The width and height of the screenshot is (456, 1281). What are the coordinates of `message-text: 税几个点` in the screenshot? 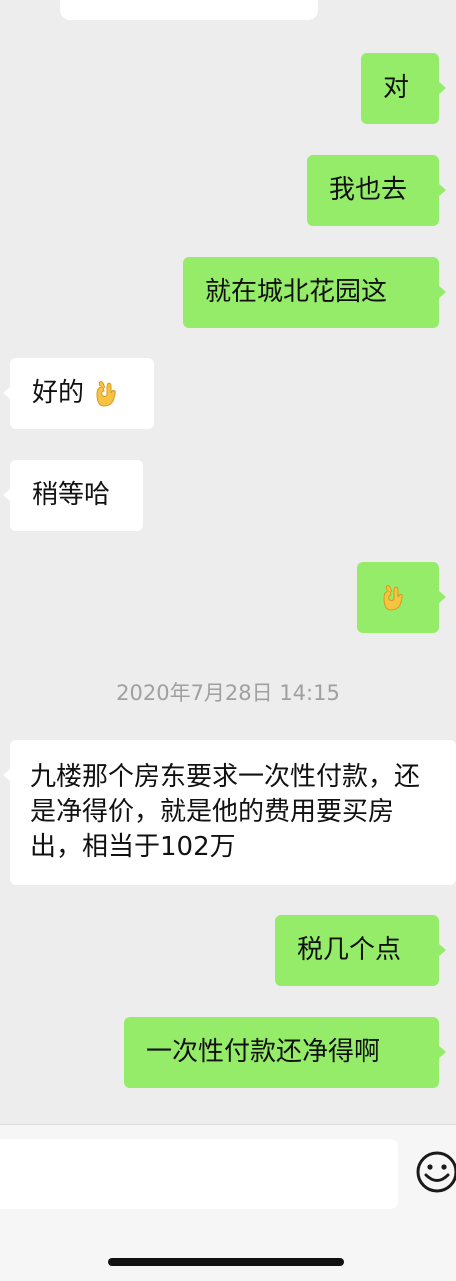 It's located at (349, 950).